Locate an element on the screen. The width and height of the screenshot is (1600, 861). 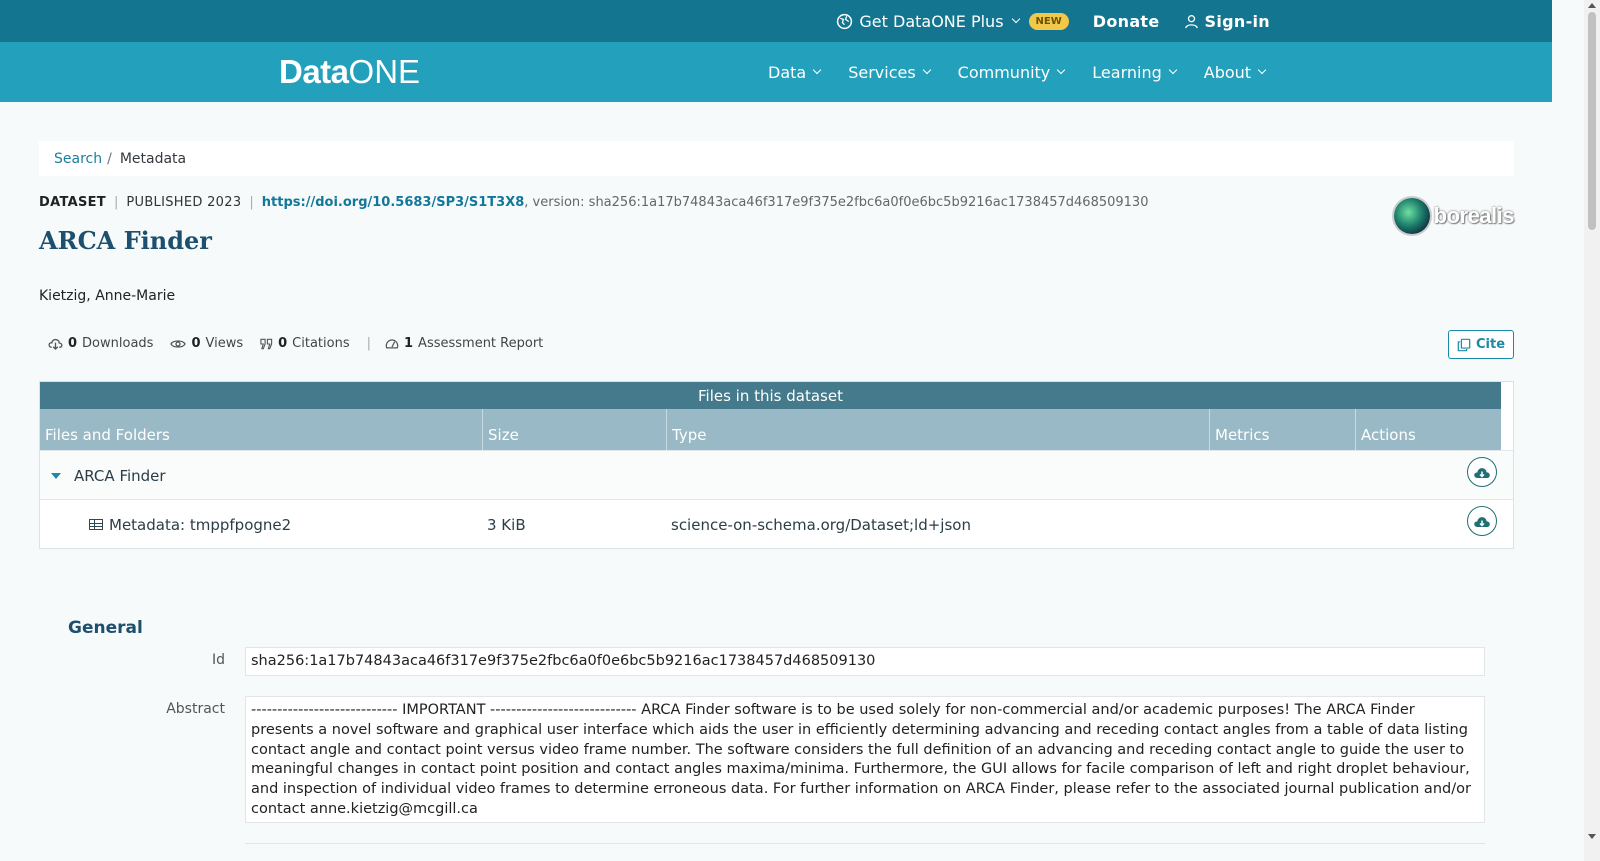
get-dataone-plus-label: Get DataONE Plus is located at coordinates (931, 21).